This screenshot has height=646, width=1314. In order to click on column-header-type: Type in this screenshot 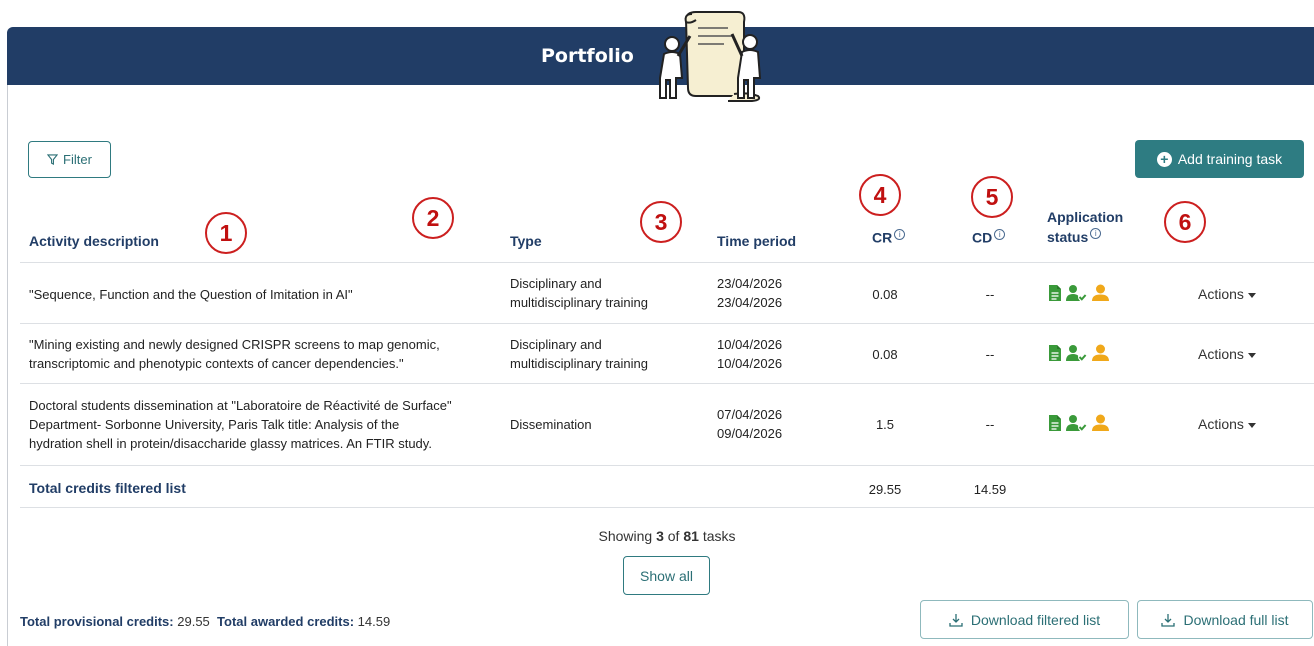, I will do `click(526, 241)`.